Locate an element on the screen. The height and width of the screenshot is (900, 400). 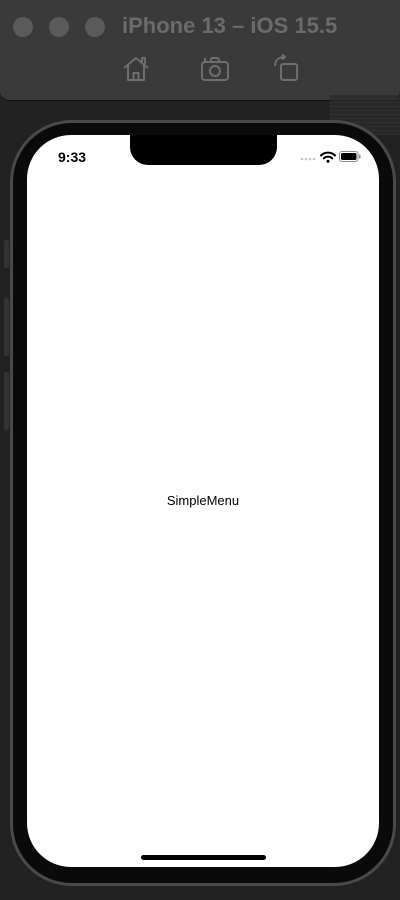
minimize-window-button is located at coordinates (59, 27).